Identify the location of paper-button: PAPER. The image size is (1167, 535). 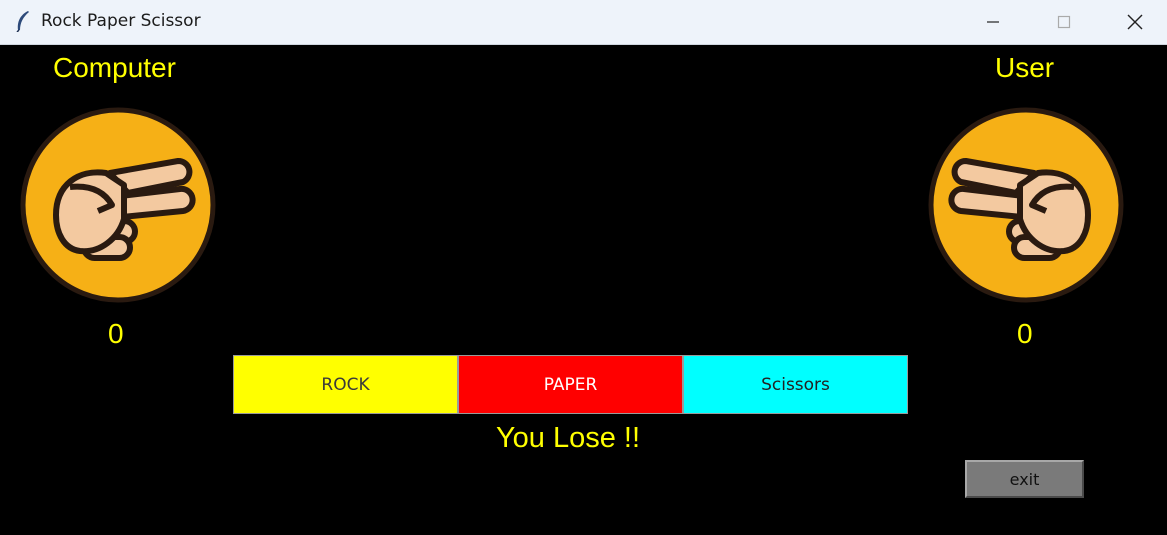
(570, 384).